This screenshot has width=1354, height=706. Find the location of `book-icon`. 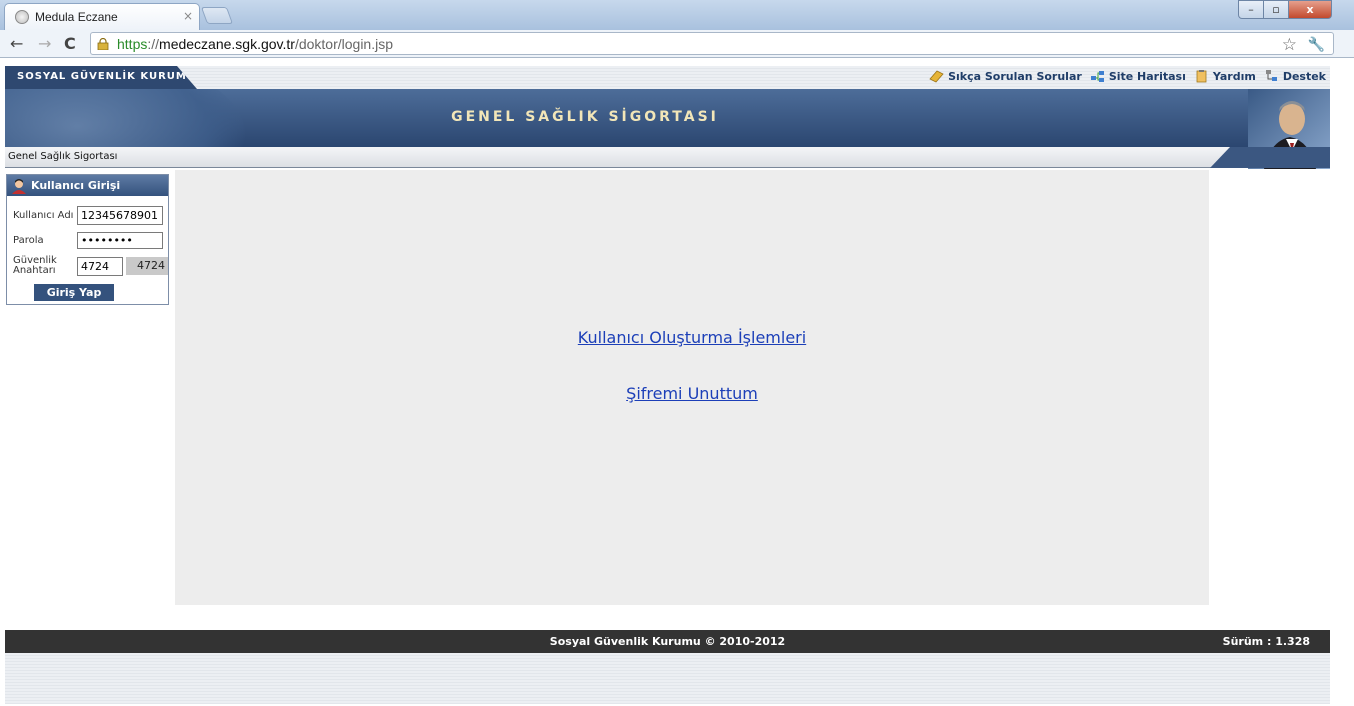

book-icon is located at coordinates (936, 76).